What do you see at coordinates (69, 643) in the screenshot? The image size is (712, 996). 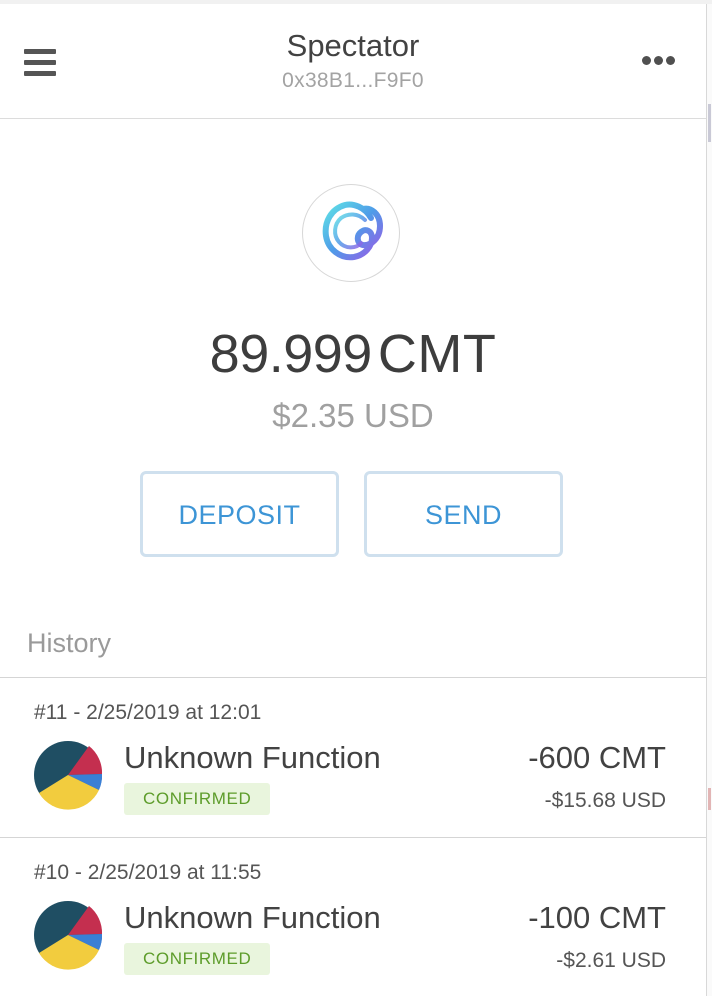 I see `history-heading: History` at bounding box center [69, 643].